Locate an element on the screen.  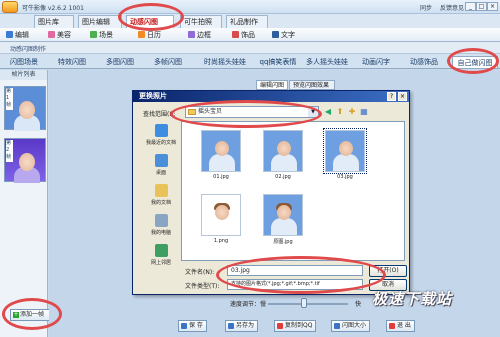
cat-diy-flash: 自己做闪图 is located at coordinates (475, 62).